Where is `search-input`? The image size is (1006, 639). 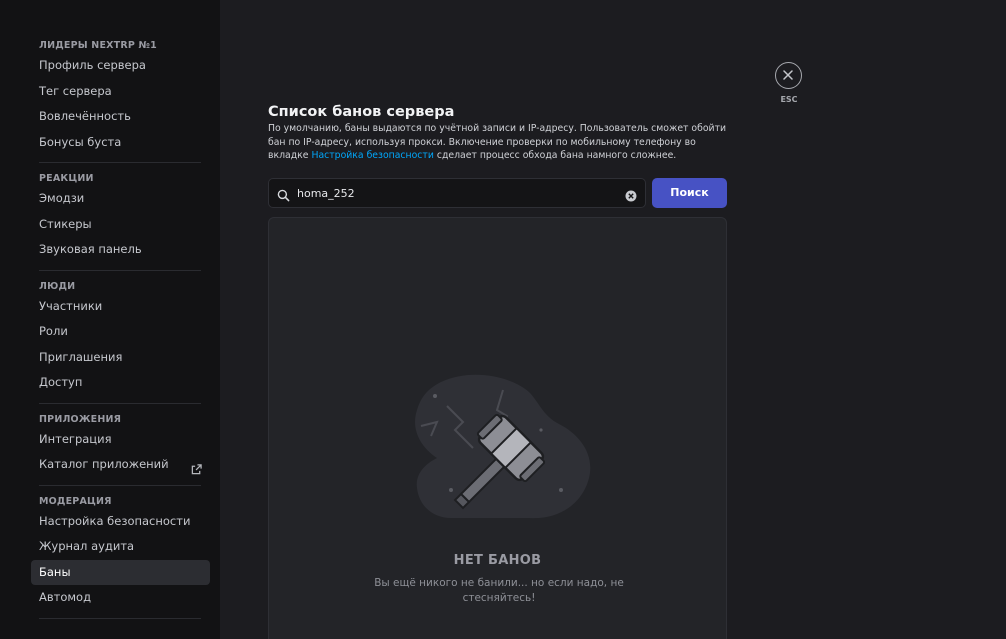
search-input is located at coordinates (457, 193).